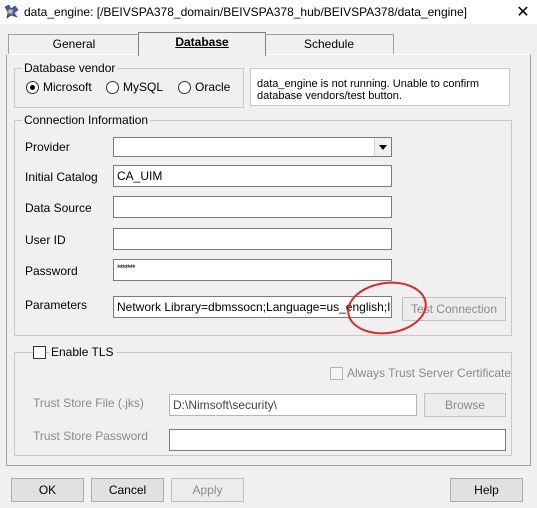  What do you see at coordinates (70, 68) in the screenshot?
I see `database-vendor-title: Database vendor` at bounding box center [70, 68].